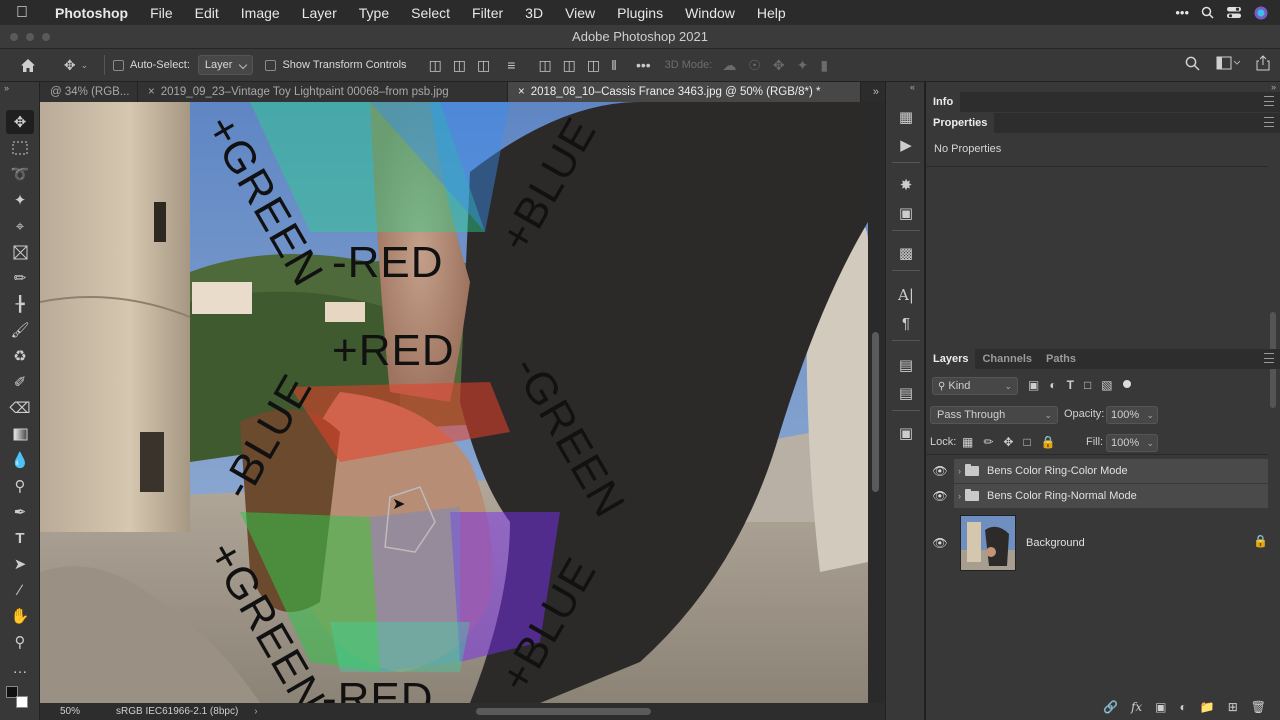 The height and width of the screenshot is (720, 1280). I want to click on object-selection-tool: ✦, so click(20, 200).